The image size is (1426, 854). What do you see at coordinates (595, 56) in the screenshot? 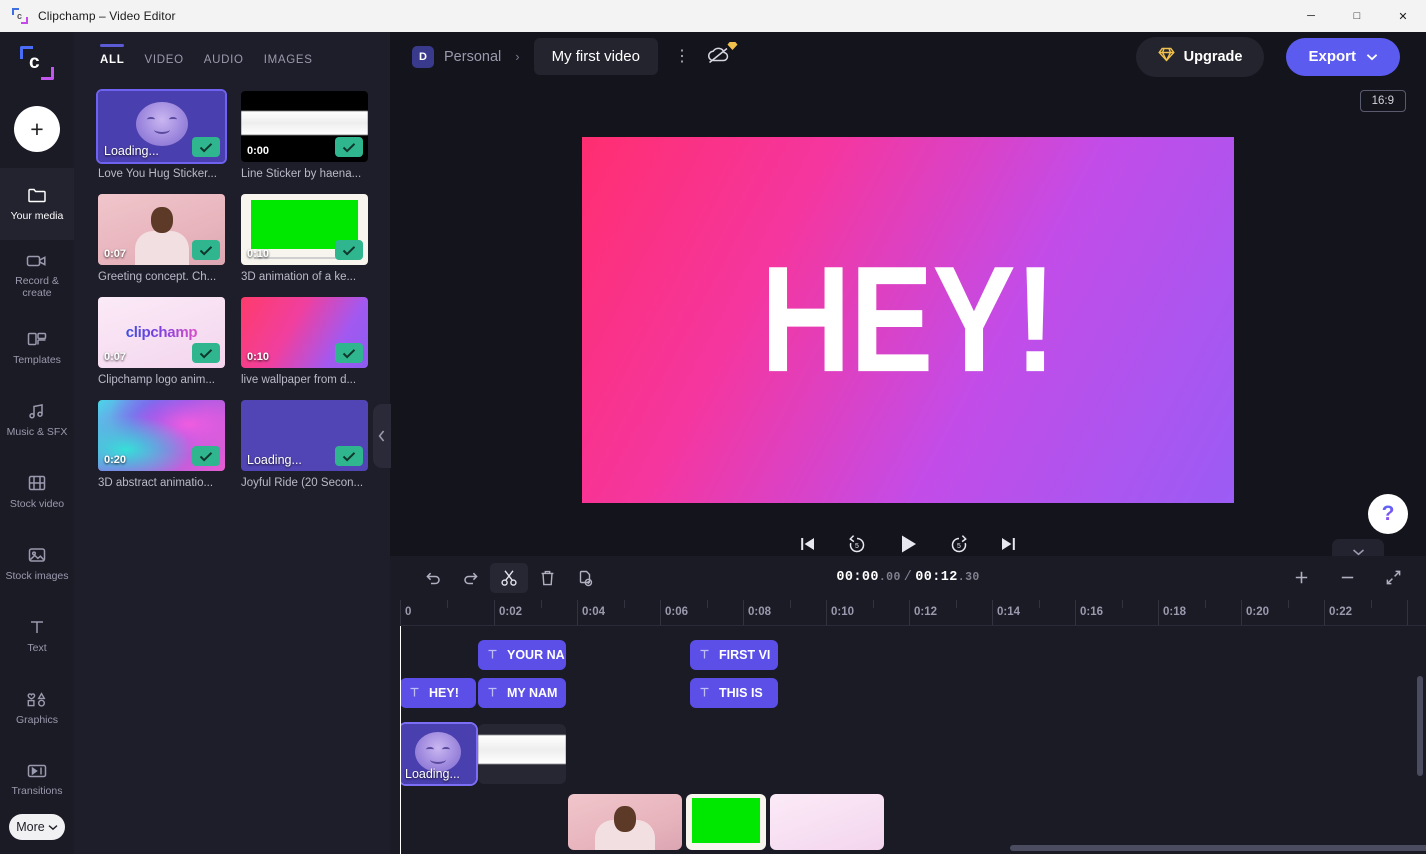
I see `project-name-field: My first video` at bounding box center [595, 56].